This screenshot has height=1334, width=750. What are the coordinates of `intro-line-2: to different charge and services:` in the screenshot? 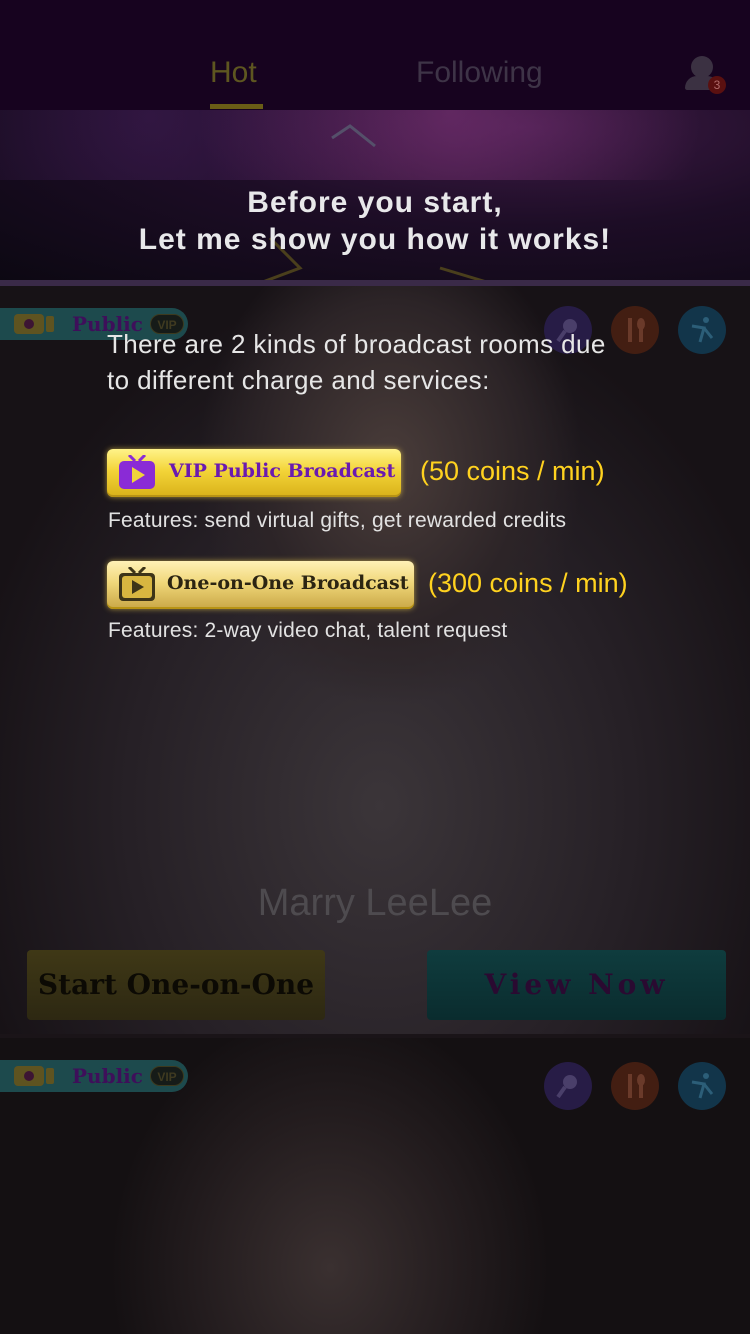 It's located at (298, 380).